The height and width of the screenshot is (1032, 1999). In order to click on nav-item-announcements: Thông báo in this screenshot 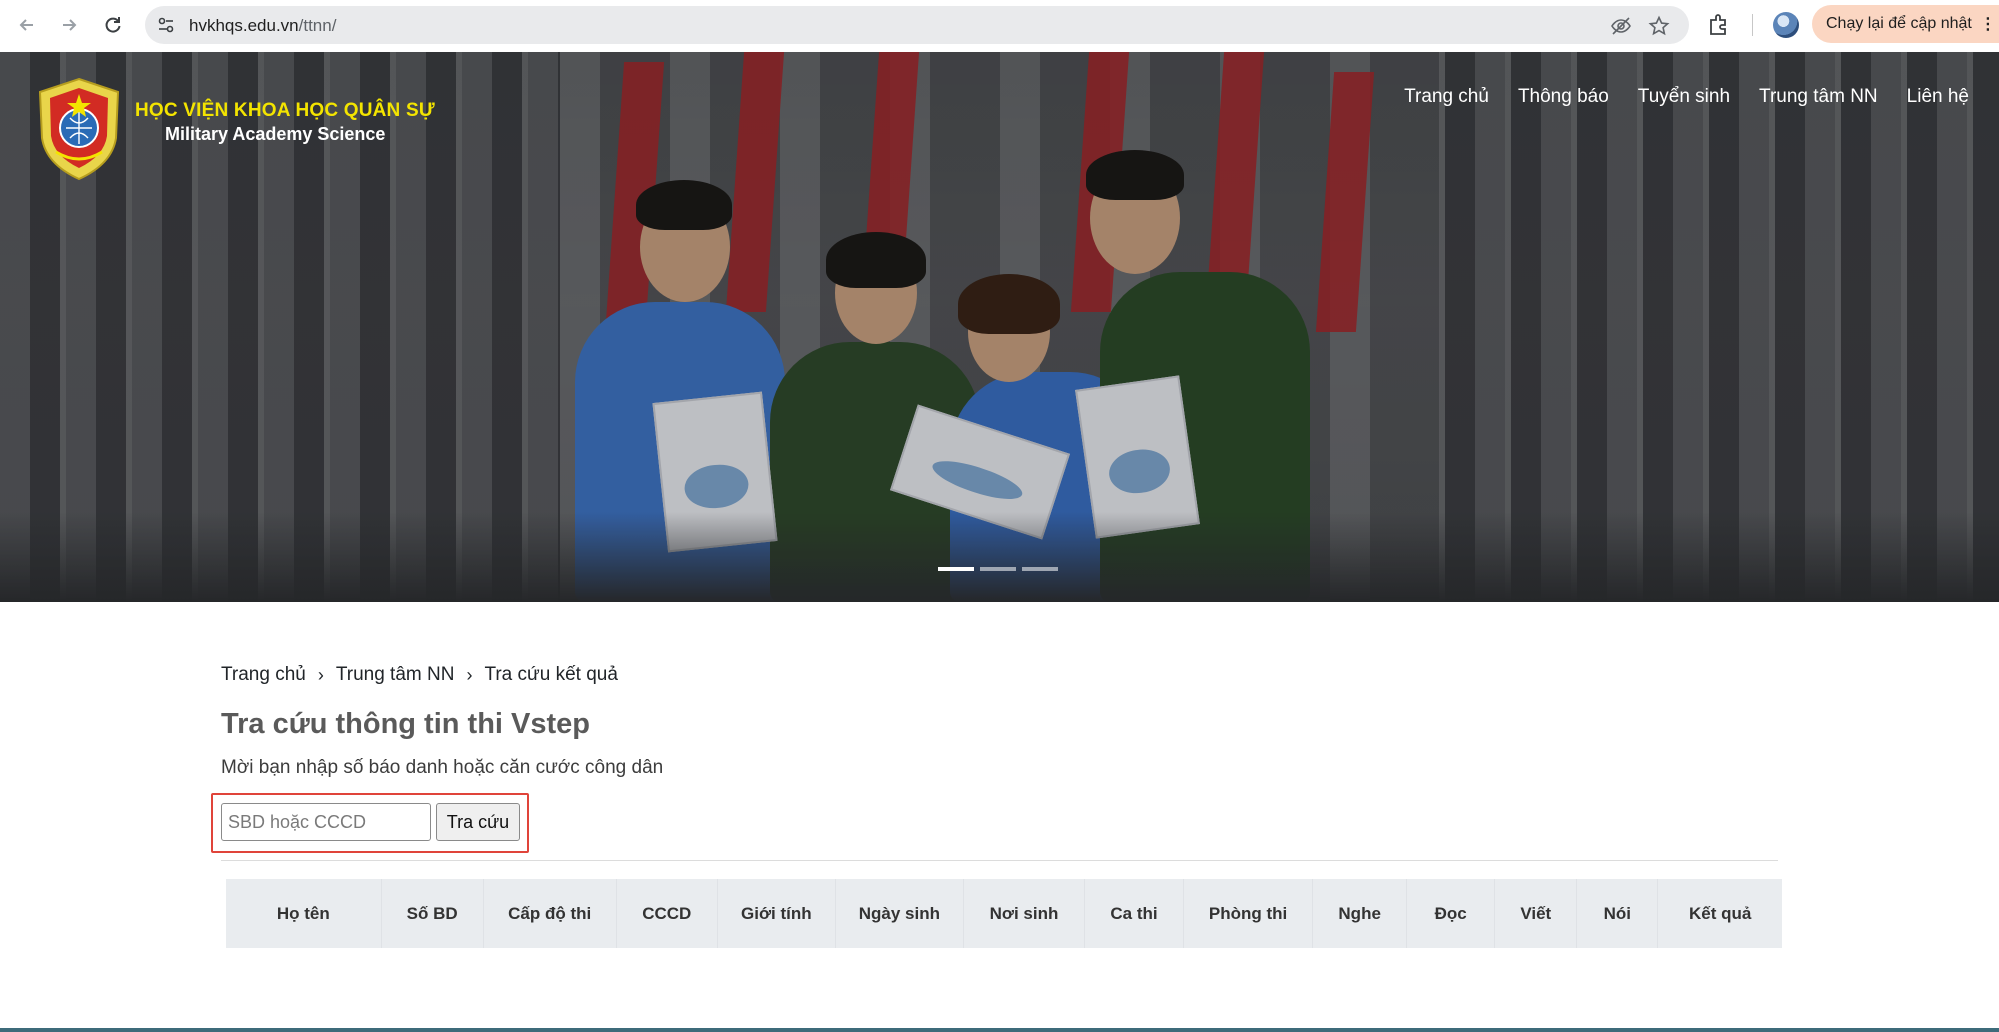, I will do `click(1563, 97)`.